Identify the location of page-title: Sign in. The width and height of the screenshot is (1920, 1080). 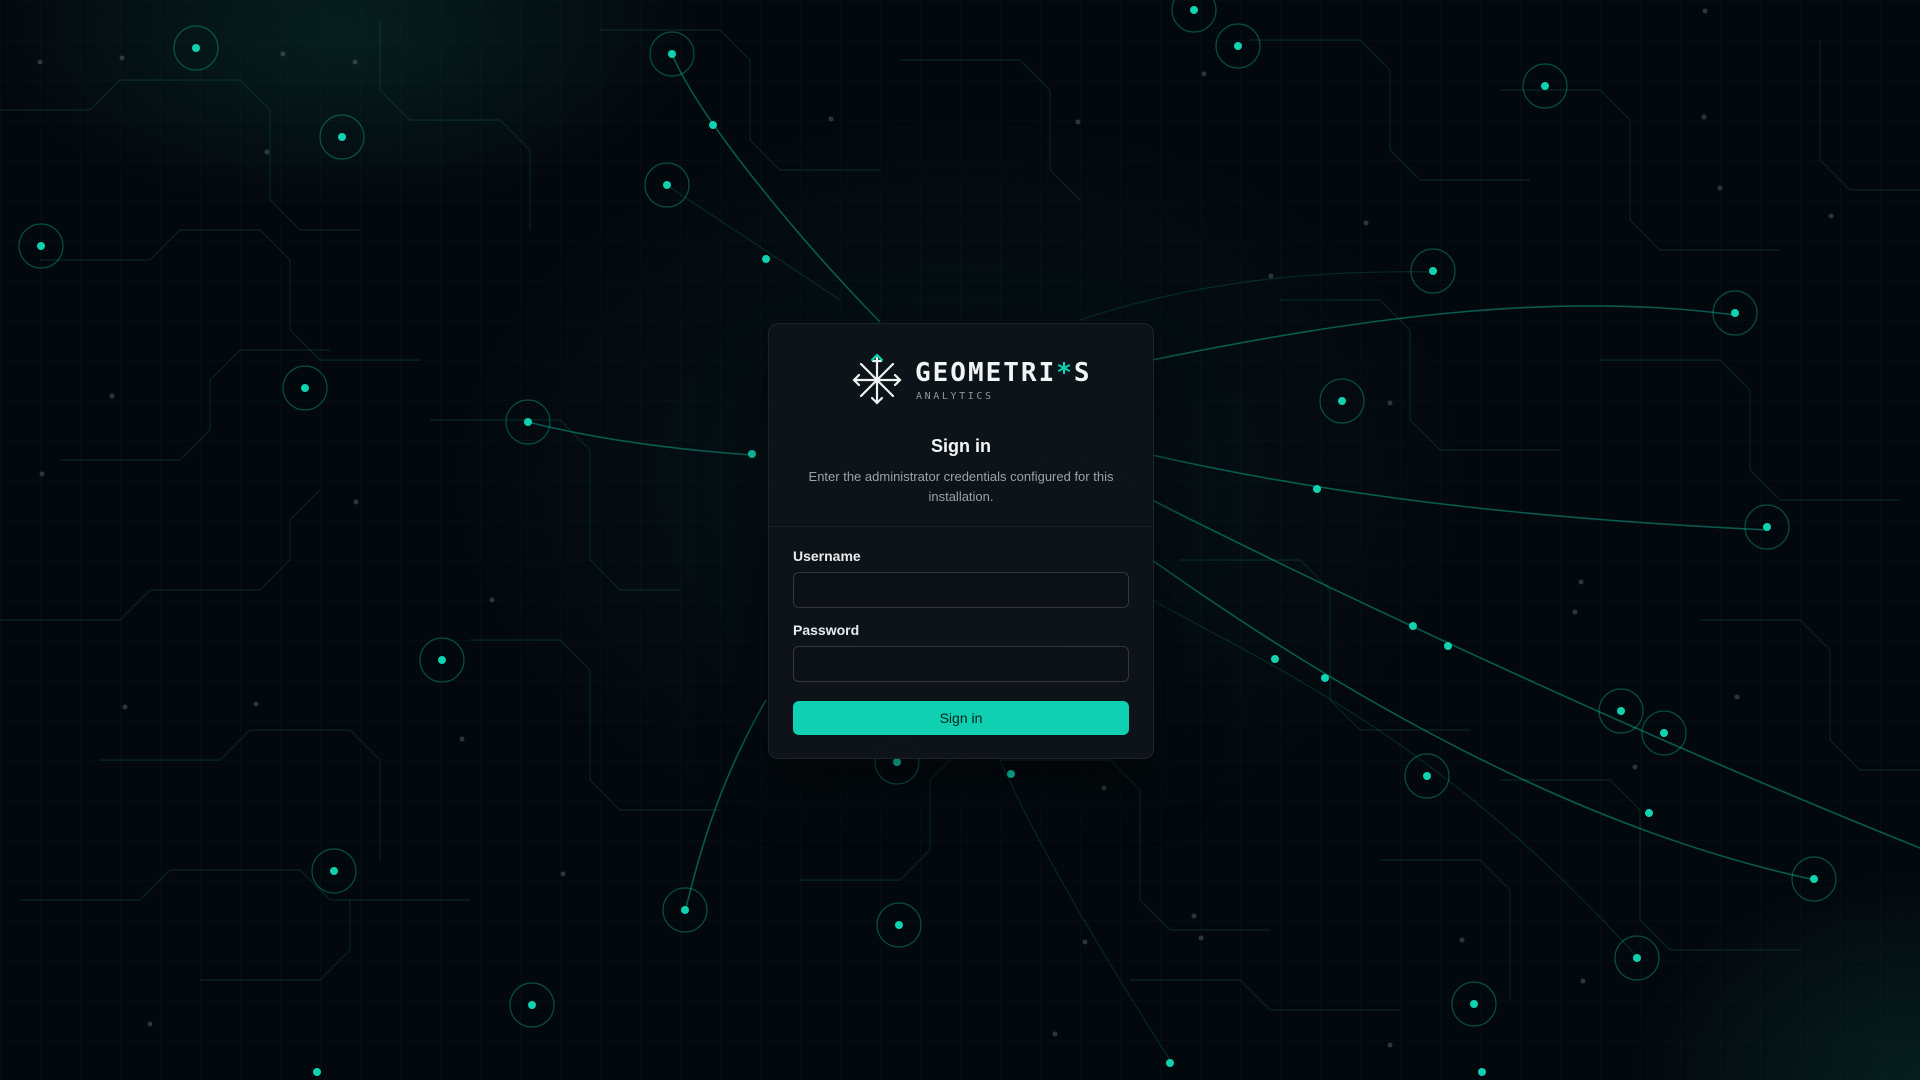
(961, 446).